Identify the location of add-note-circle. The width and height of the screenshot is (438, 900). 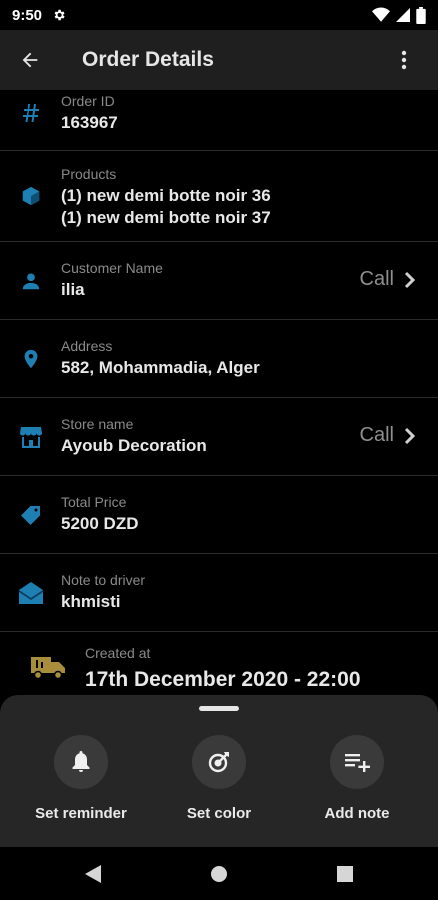
(357, 762).